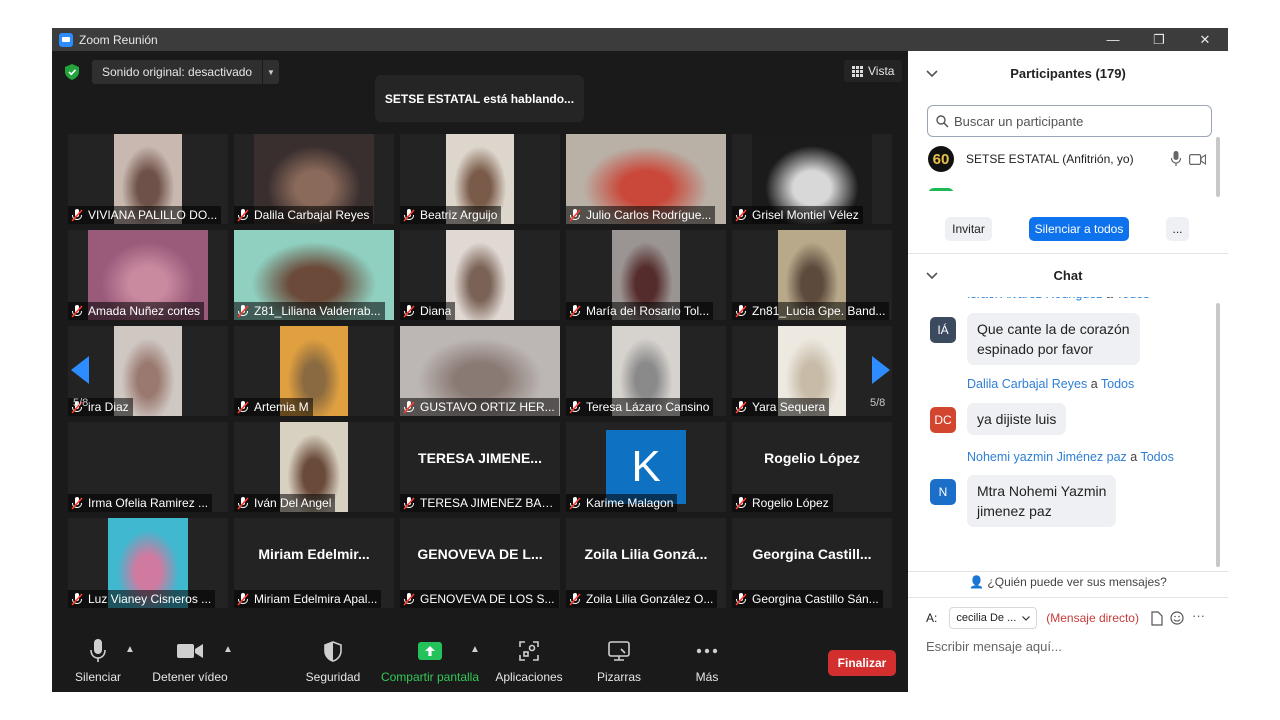 This screenshot has width=1280, height=720. I want to click on participant-name-label: Karime Malagon, so click(622, 503).